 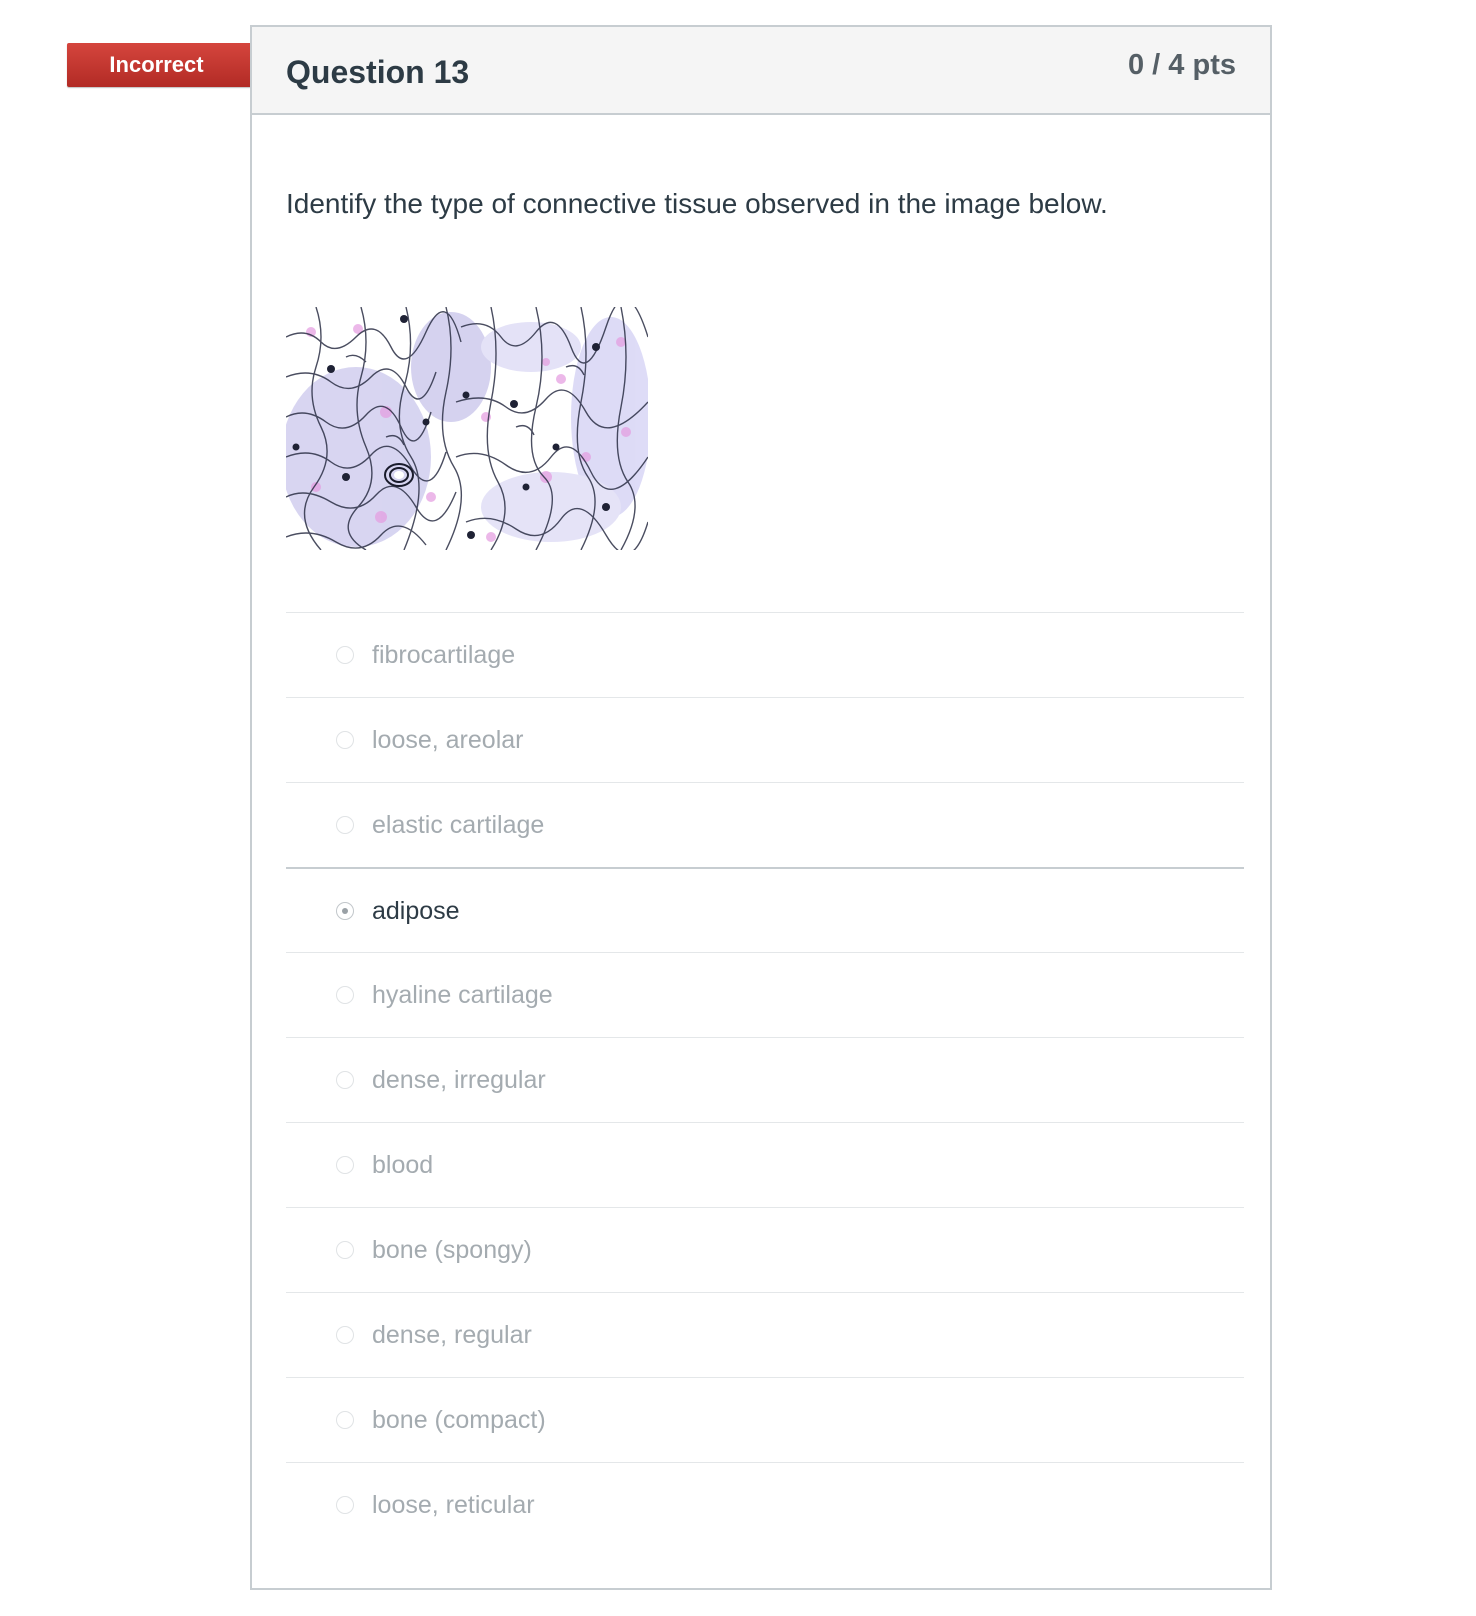 What do you see at coordinates (1182, 65) in the screenshot?
I see `question-points: 0 / 4 pts` at bounding box center [1182, 65].